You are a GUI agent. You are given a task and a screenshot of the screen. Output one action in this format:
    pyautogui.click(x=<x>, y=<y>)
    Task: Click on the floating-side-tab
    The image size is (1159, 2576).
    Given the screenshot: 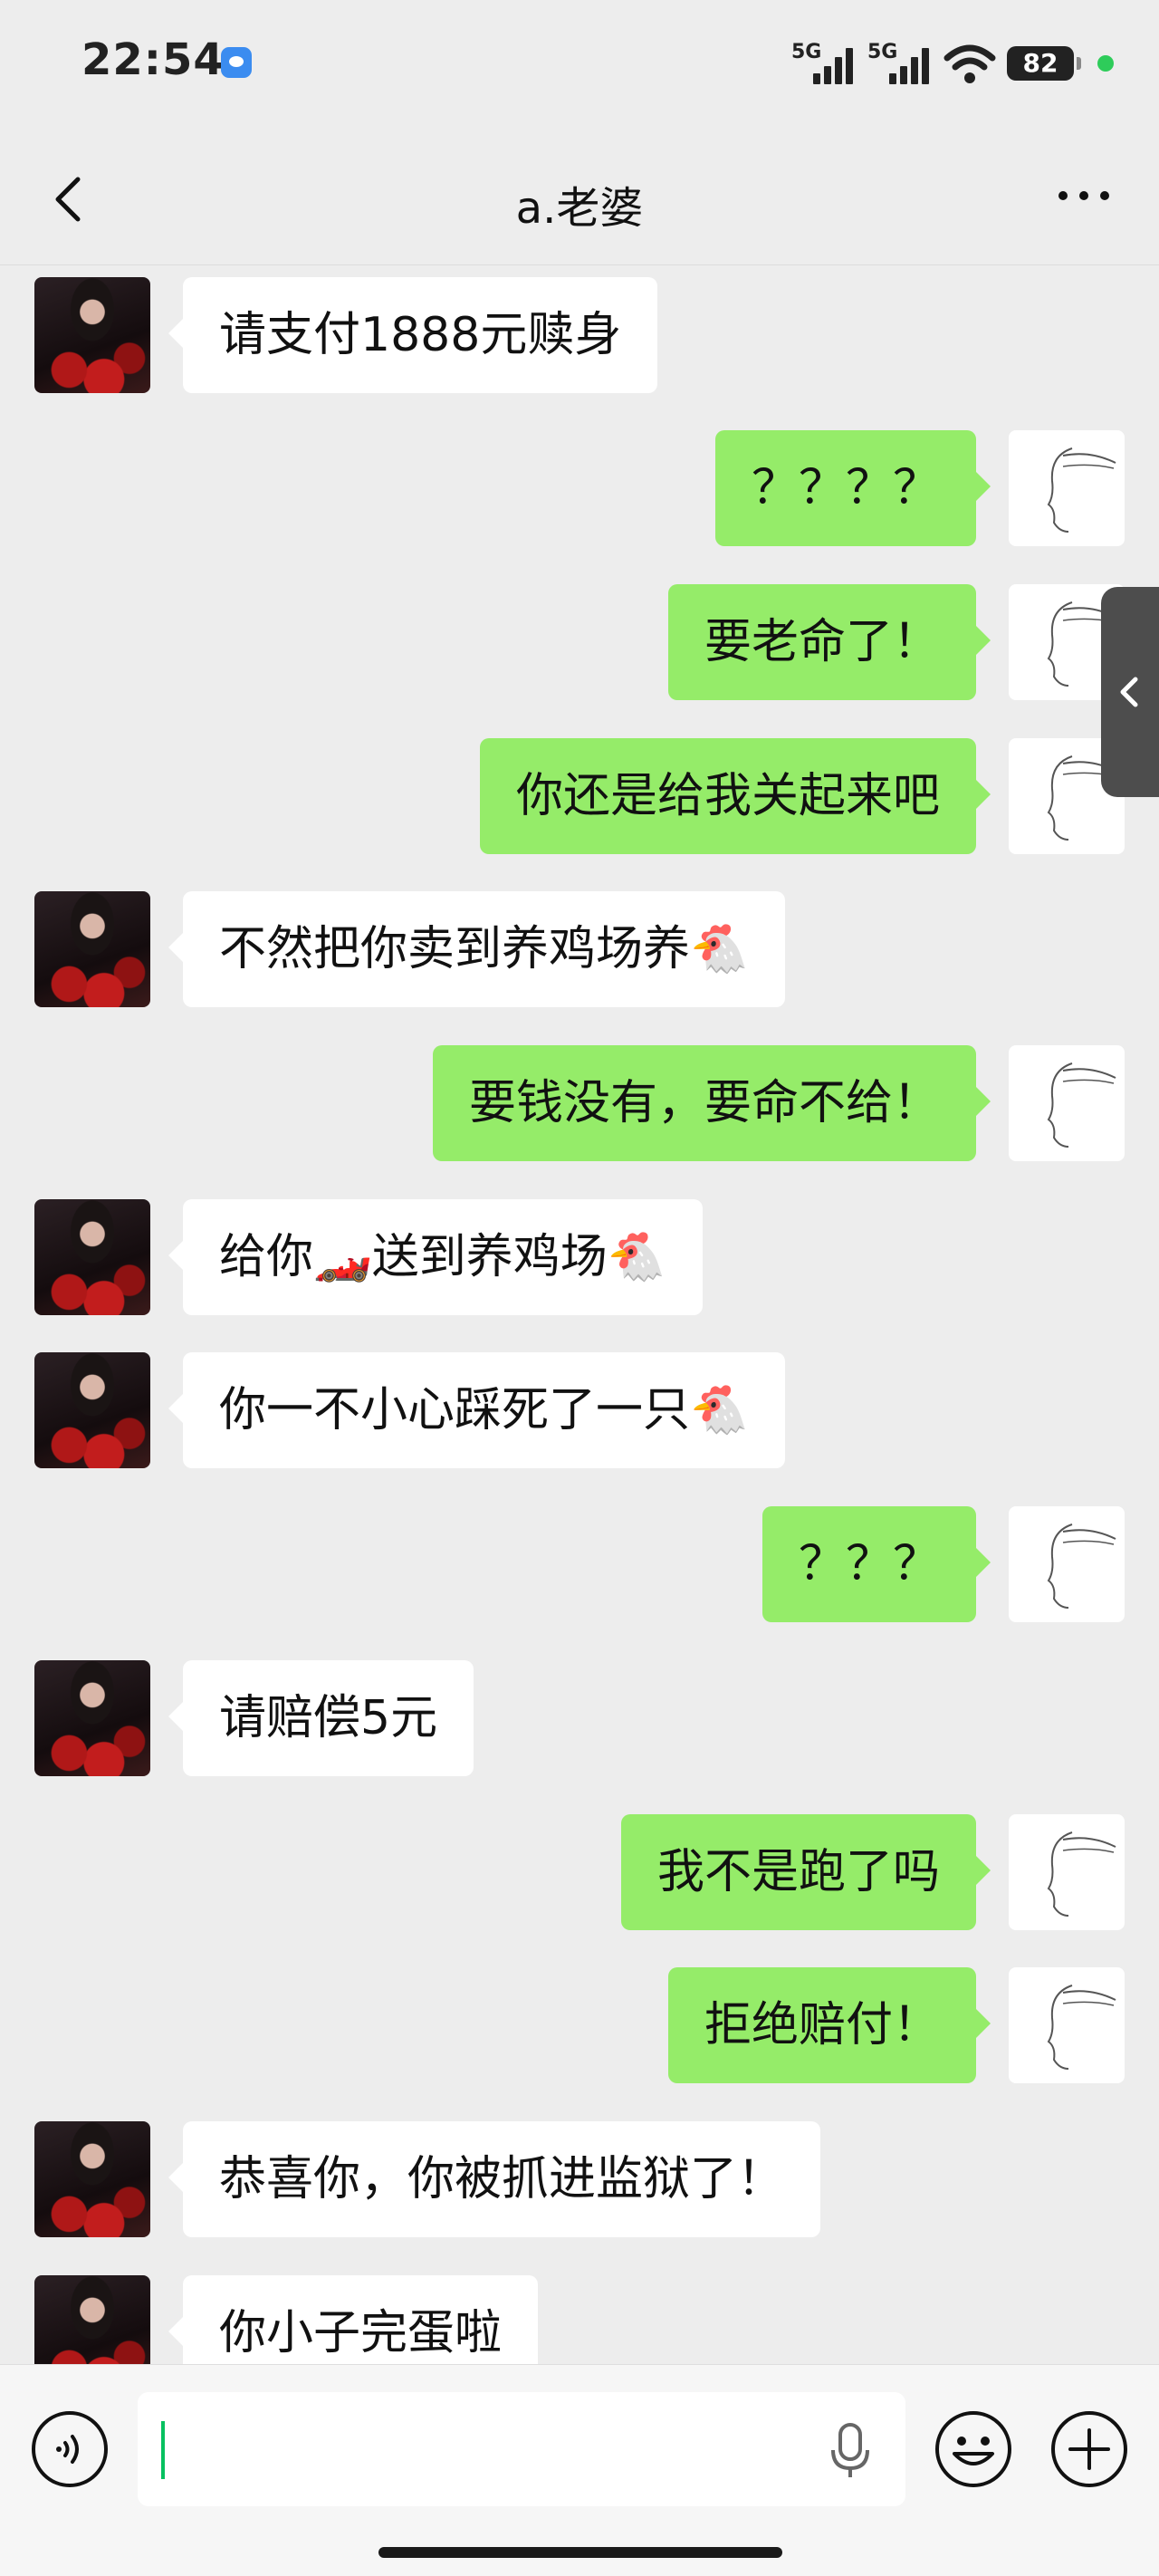 What is the action you would take?
    pyautogui.click(x=1130, y=692)
    